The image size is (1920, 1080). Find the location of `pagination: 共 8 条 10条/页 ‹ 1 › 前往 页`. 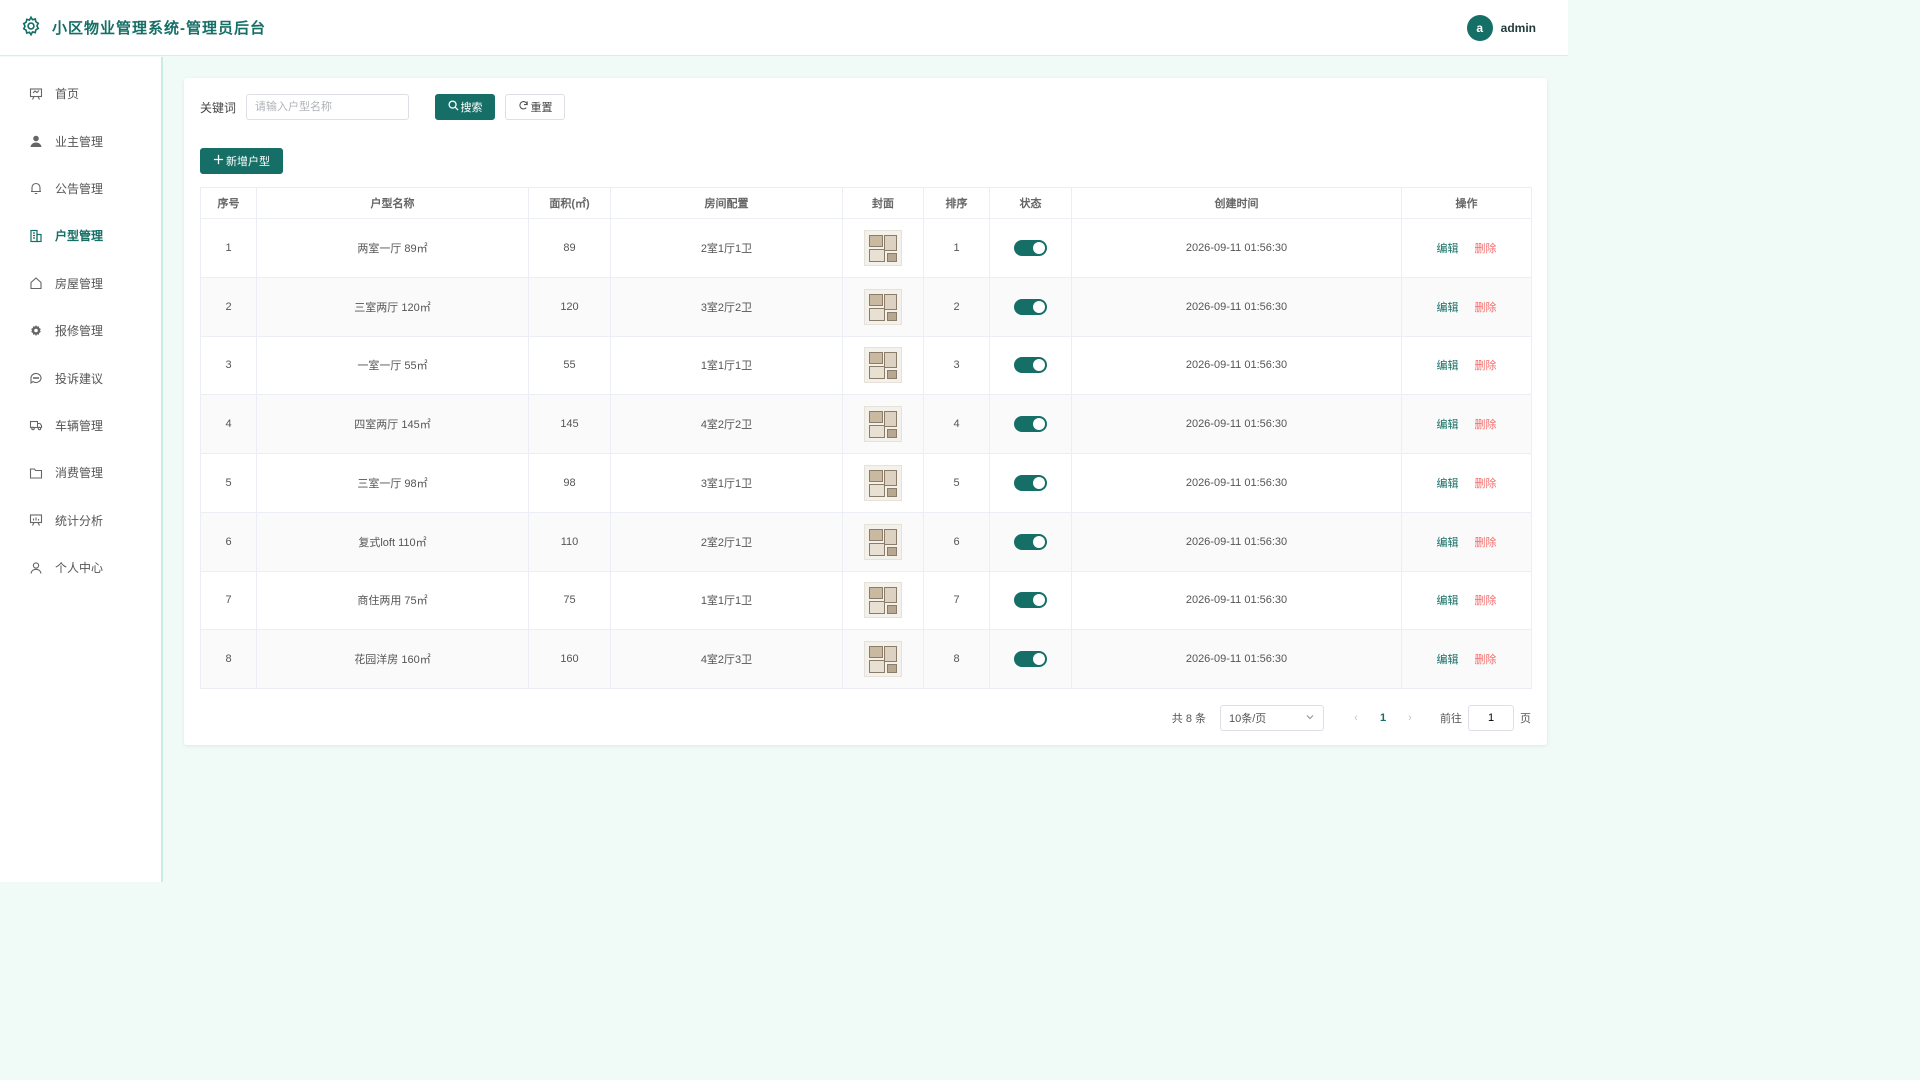

pagination: 共 8 条 10条/页 ‹ 1 › 前往 页 is located at coordinates (1351, 718).